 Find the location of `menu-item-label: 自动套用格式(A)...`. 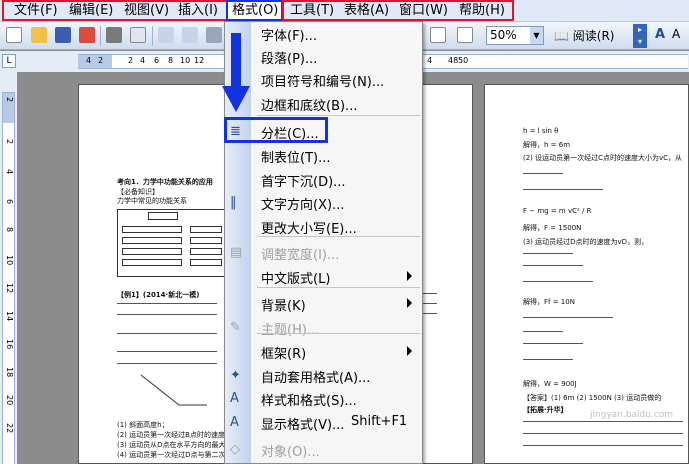

menu-item-label: 自动套用格式(A)... is located at coordinates (316, 378).